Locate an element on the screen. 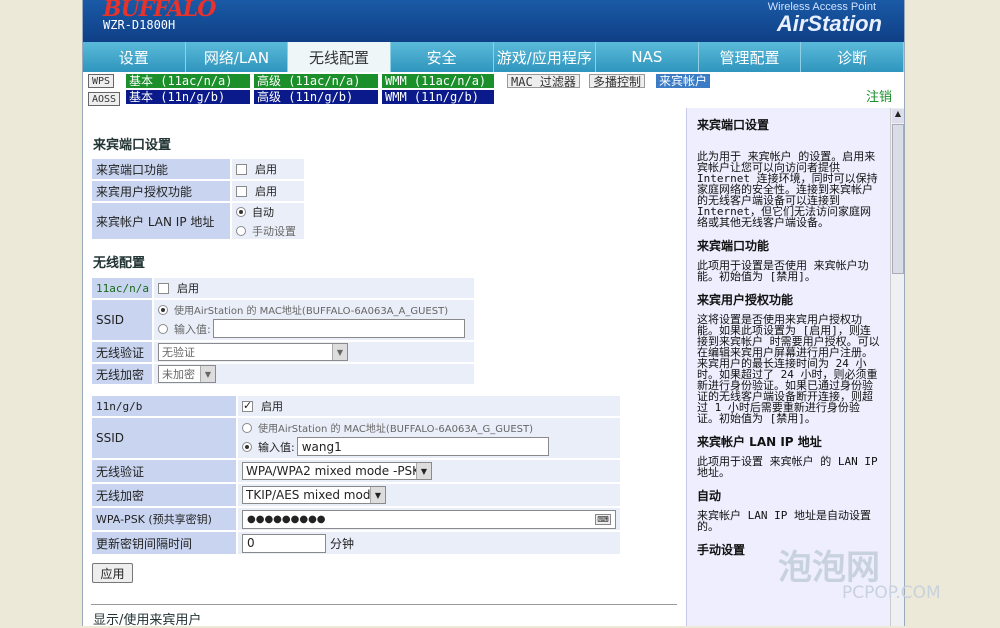 Image resolution: width=1000 pixels, height=628 pixels. n-rekey-row: 更新密钥间隔时间 0 分钟 is located at coordinates (356, 543).